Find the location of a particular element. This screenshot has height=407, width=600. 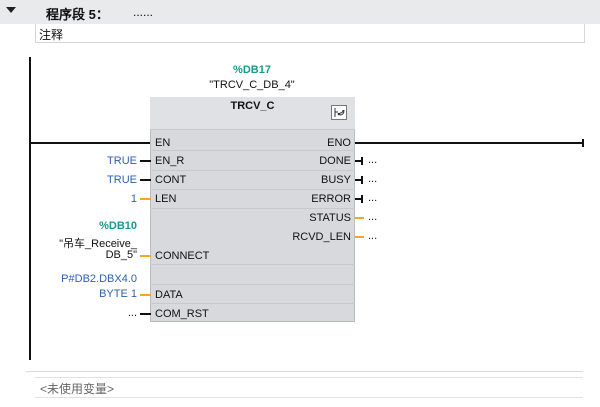

network-title: 程序段 5： is located at coordinates (77, 13).